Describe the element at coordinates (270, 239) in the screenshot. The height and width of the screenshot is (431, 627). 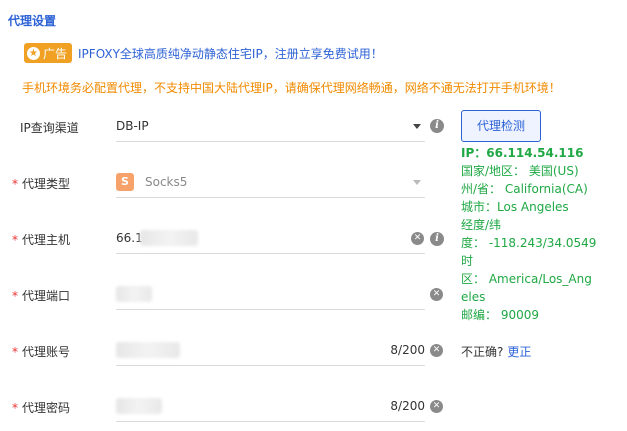
I see `proxy-host-input: 66.1` at that location.